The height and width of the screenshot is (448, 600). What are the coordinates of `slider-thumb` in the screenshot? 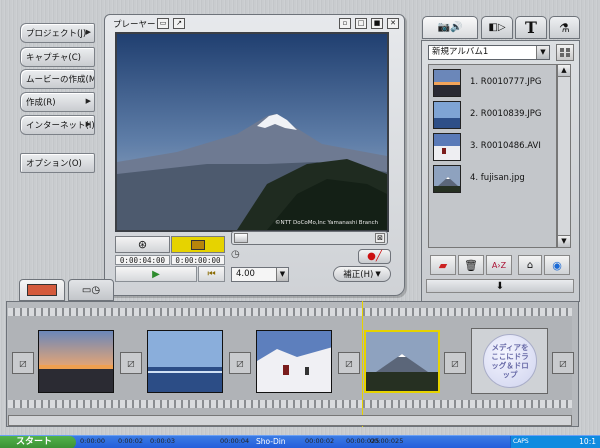 It's located at (241, 238).